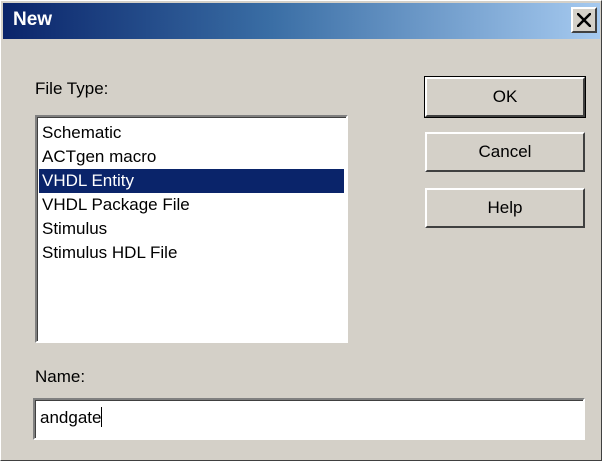 This screenshot has width=602, height=461. I want to click on name-input: andgate, so click(309, 419).